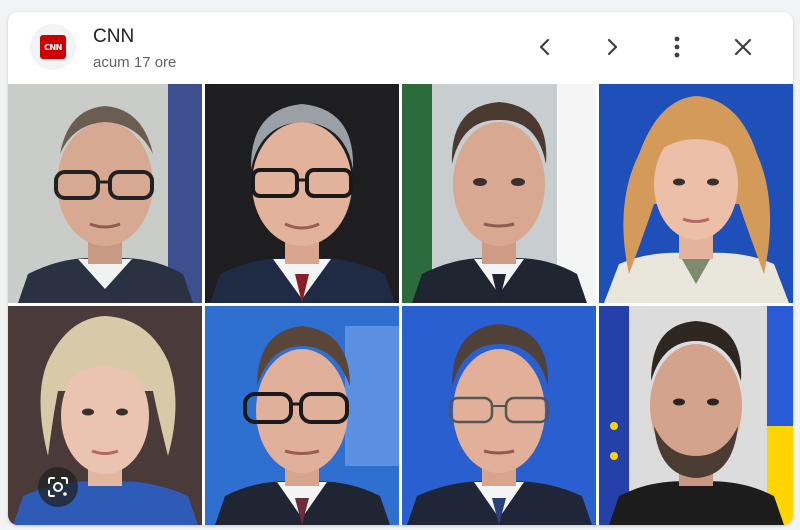 The height and width of the screenshot is (530, 800). I want to click on close-button, so click(743, 47).